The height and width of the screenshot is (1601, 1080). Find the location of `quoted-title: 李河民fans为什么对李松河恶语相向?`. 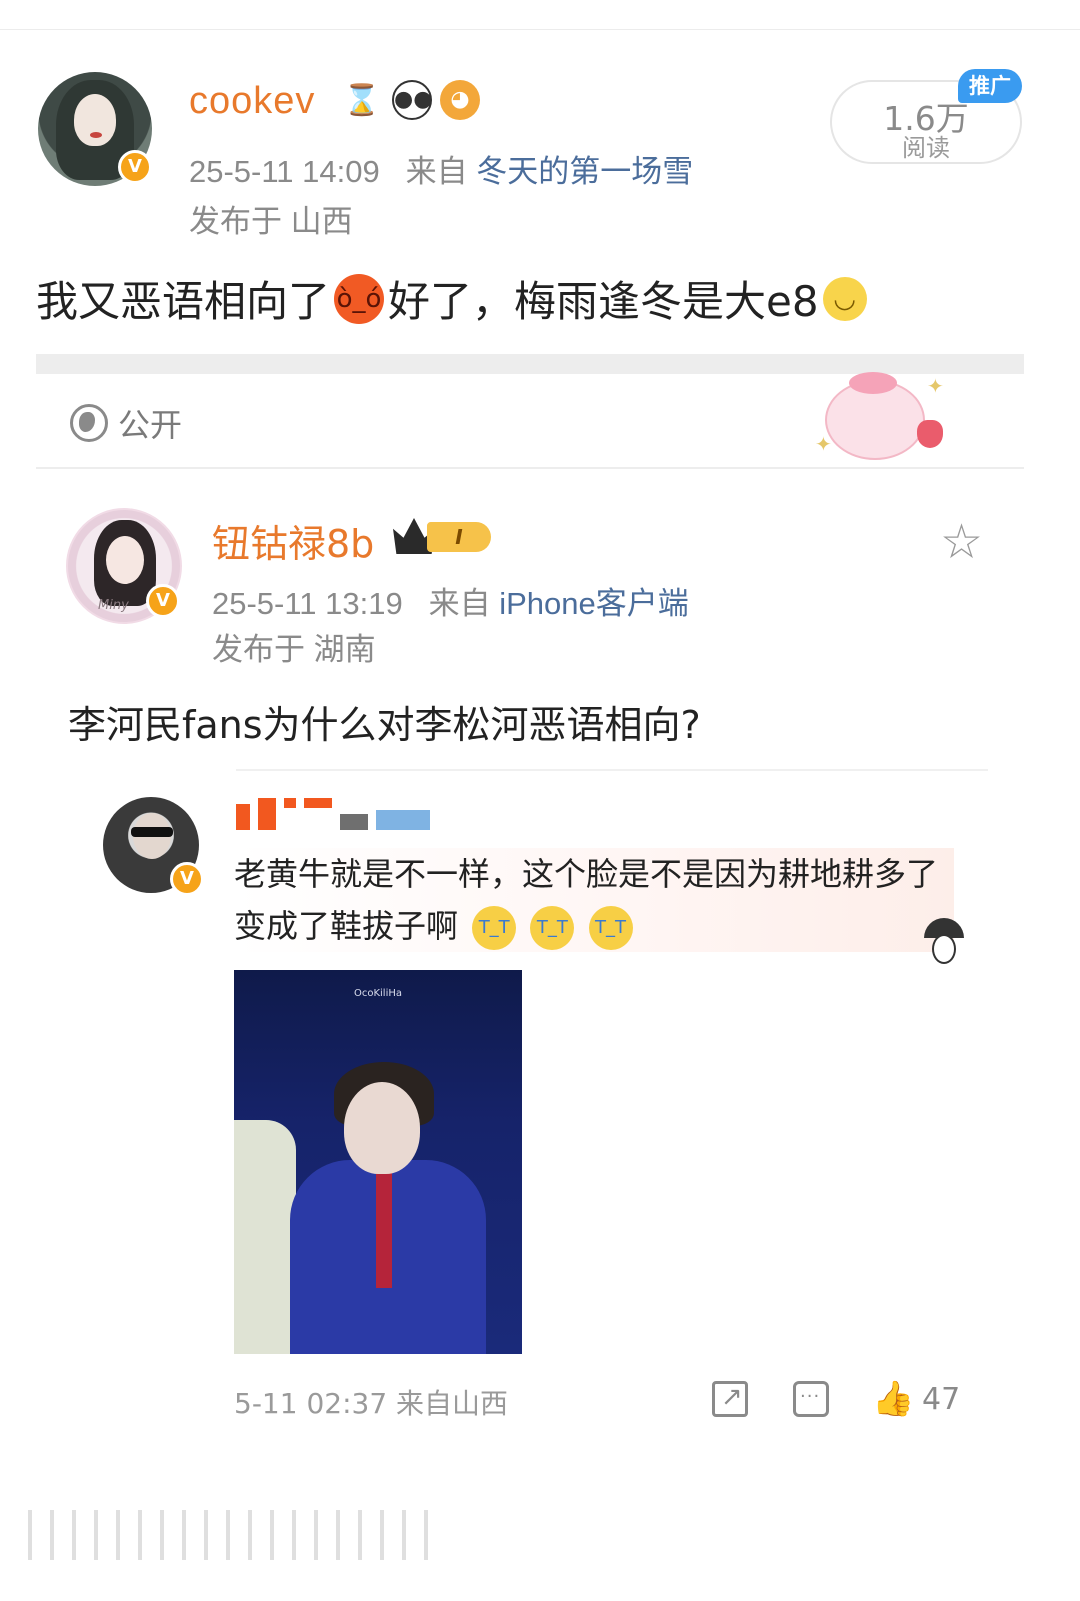

quoted-title: 李河民fans为什么对李松河恶语相向? is located at coordinates (384, 725).